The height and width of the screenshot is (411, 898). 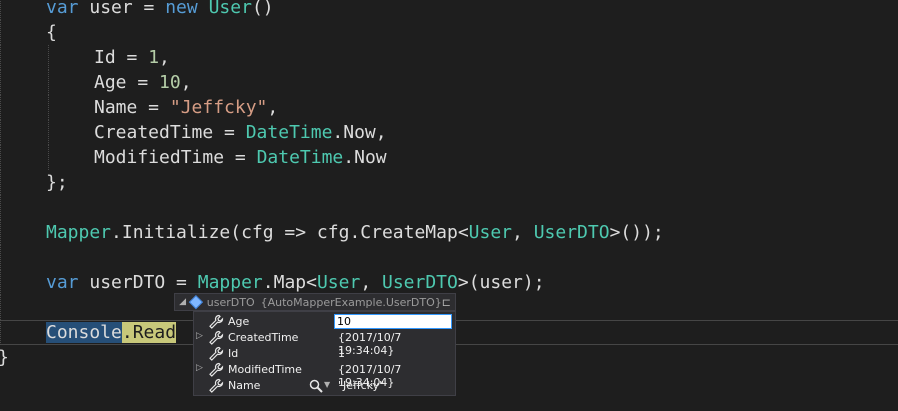 I want to click on code-token: {, so click(x=51, y=32).